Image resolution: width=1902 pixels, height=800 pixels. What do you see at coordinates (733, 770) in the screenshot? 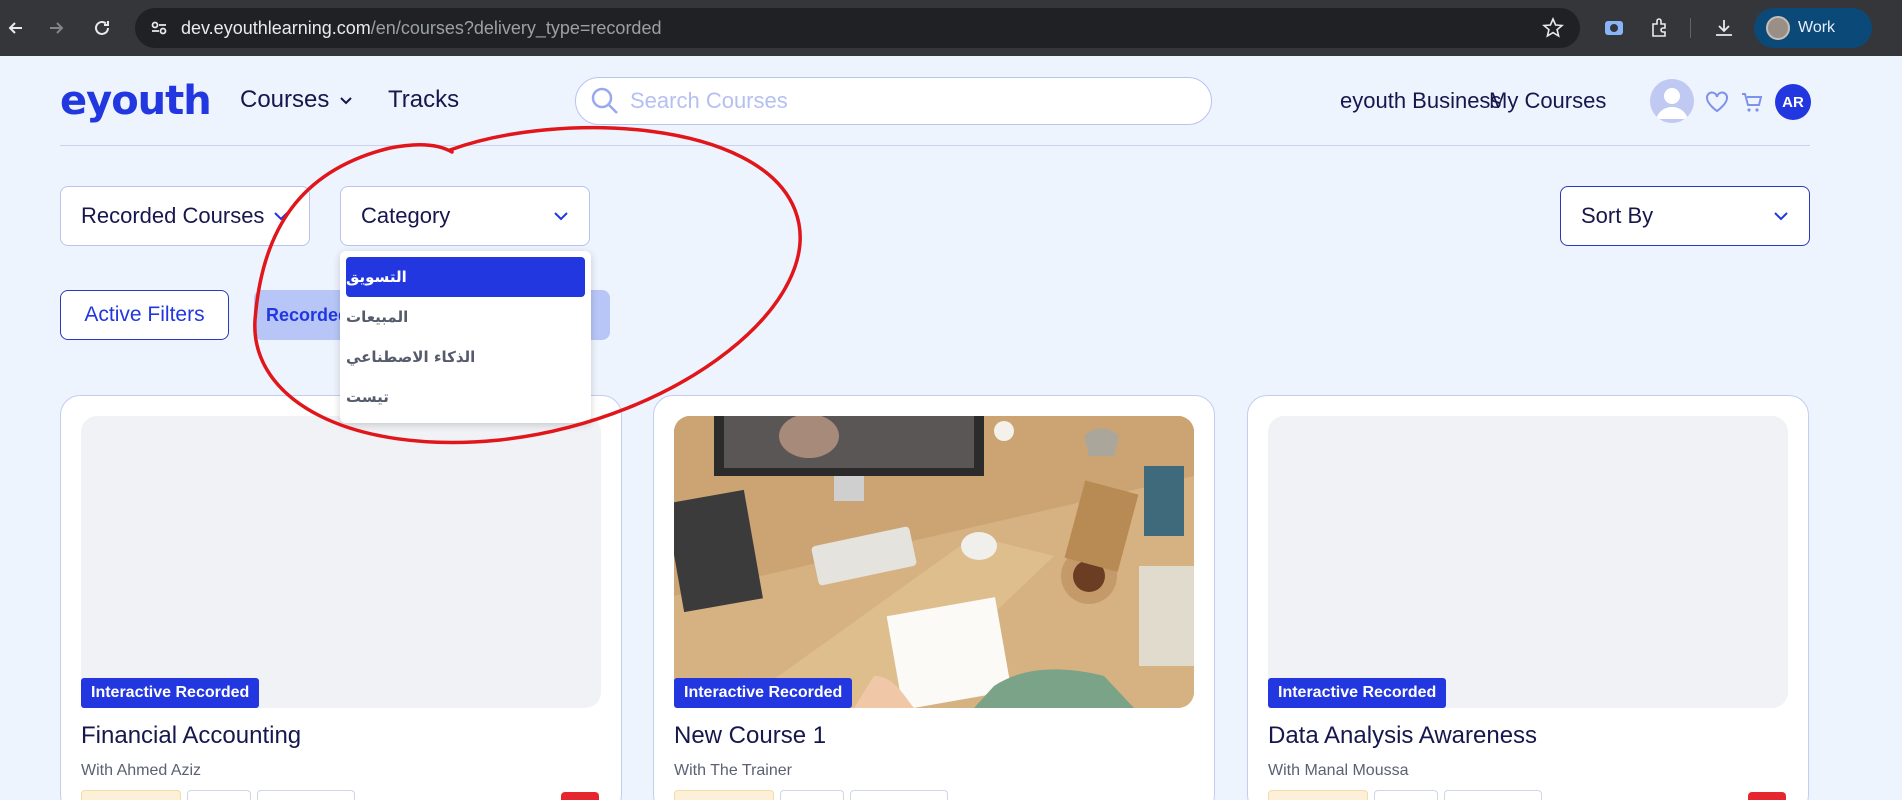
I see `course-instructor: With The Trainer` at bounding box center [733, 770].